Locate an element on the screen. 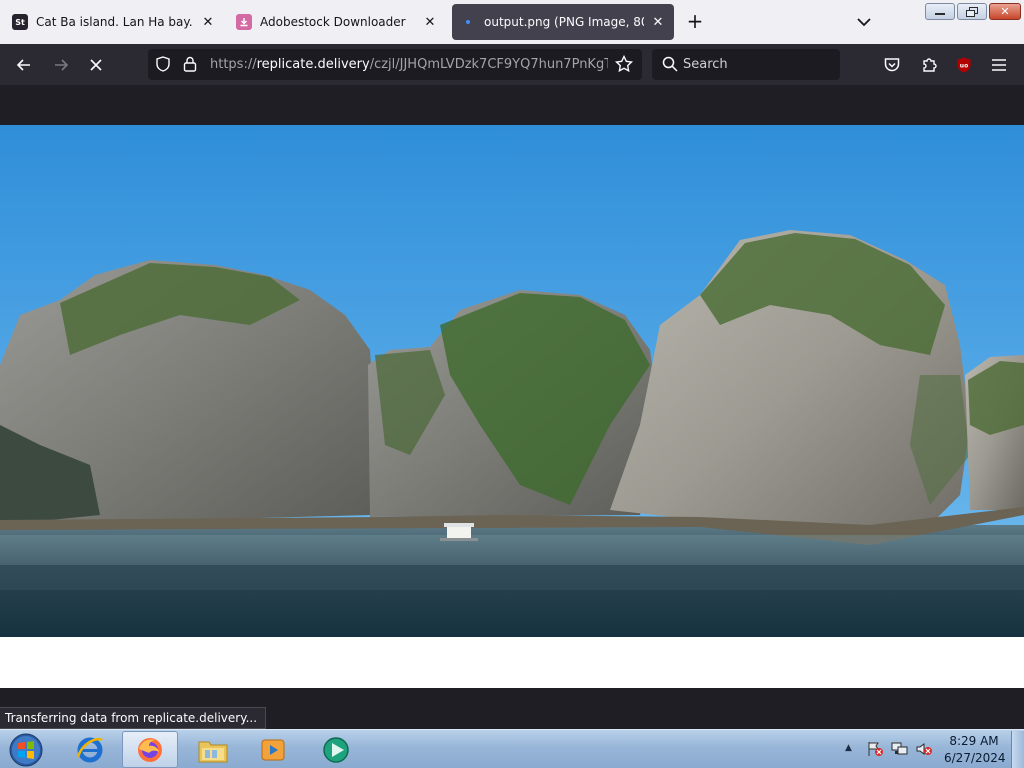 The height and width of the screenshot is (768, 1024). volume-muted-icon is located at coordinates (924, 749).